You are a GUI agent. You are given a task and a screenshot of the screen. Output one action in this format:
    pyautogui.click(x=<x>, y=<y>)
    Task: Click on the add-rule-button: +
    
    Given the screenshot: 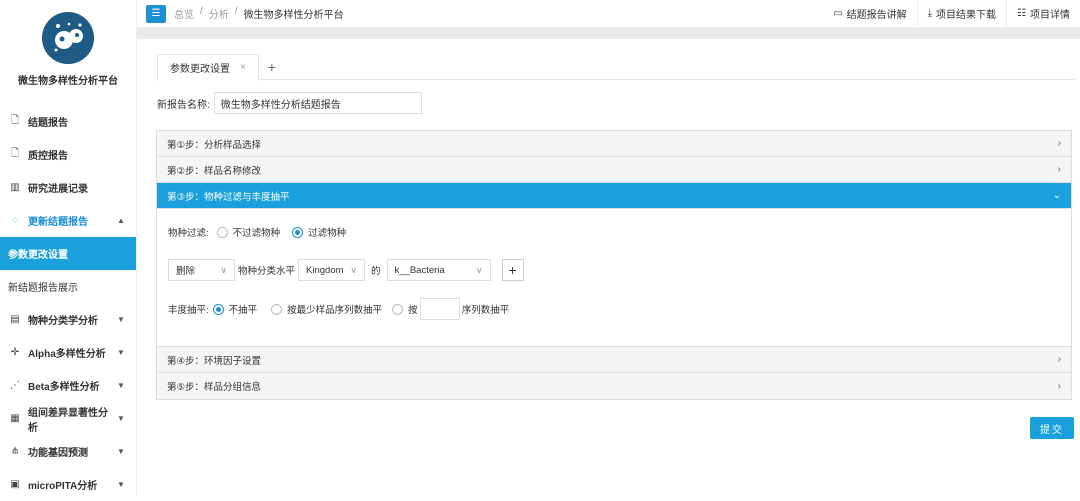 What is the action you would take?
    pyautogui.click(x=512, y=270)
    